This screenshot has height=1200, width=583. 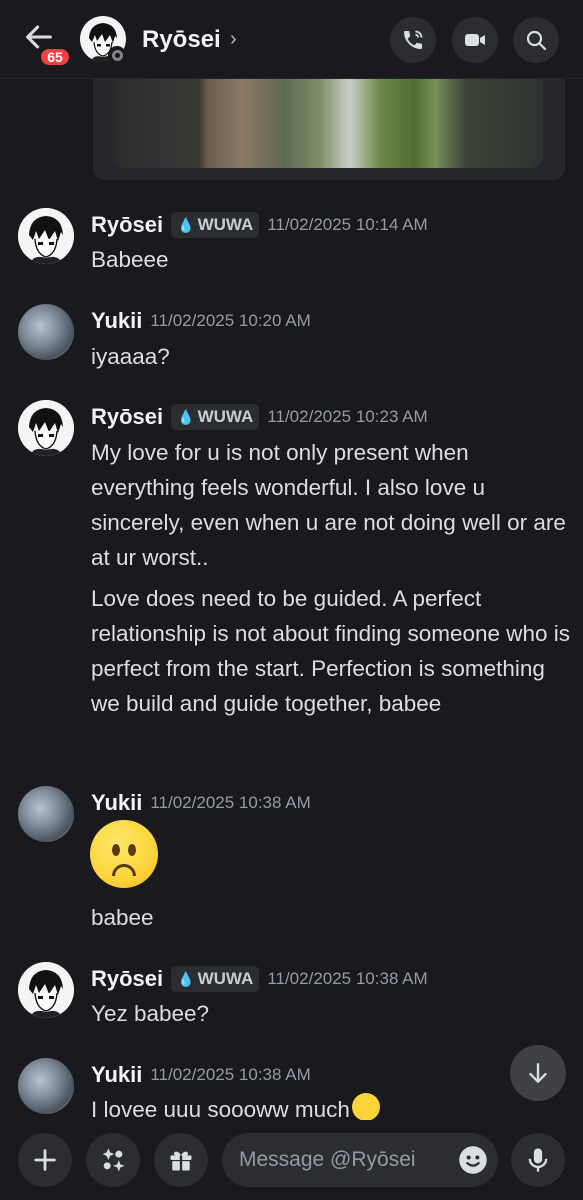 I want to click on voice-call-button, so click(x=413, y=40).